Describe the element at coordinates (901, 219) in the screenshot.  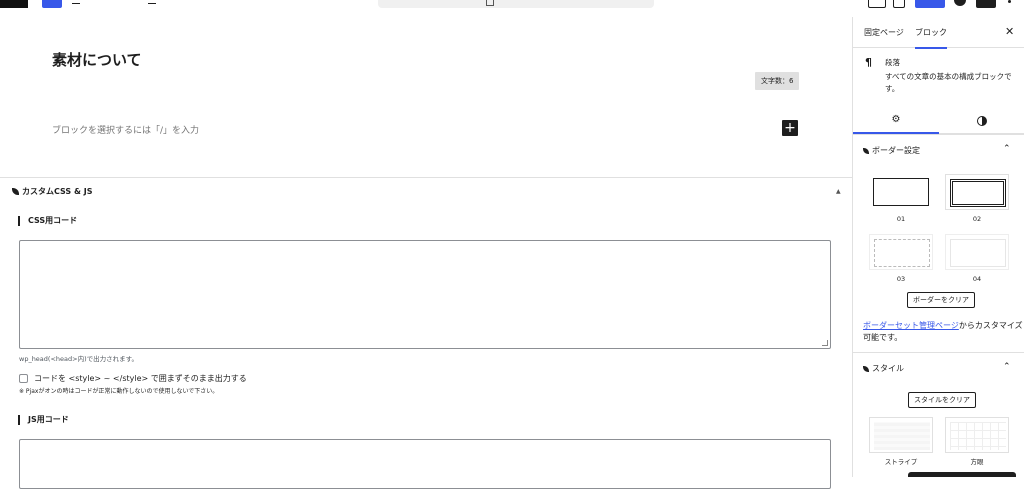
I see `border-option-label: 01` at that location.